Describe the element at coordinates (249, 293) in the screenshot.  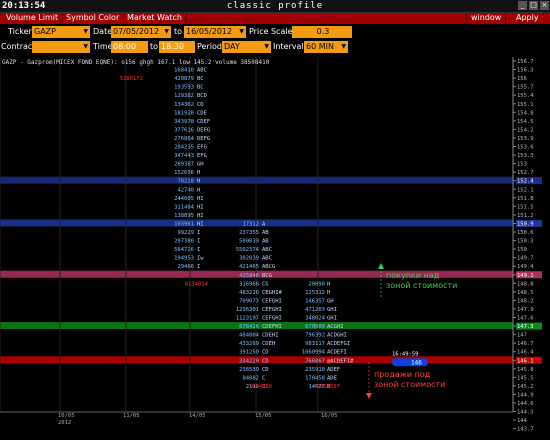
I see `profile-col2-volume: 483226` at that location.